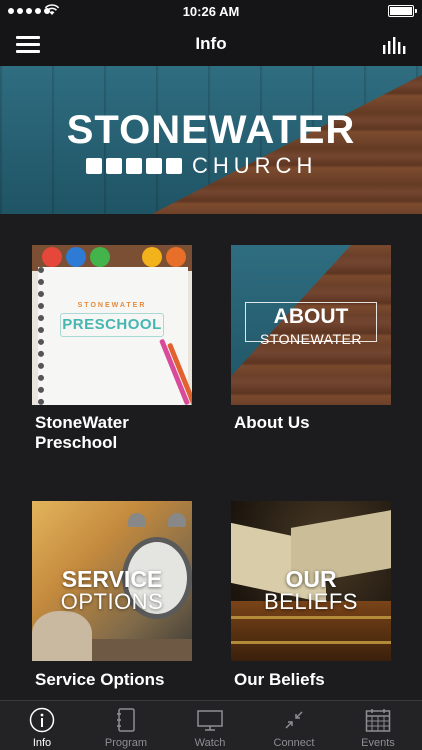 Image resolution: width=422 pixels, height=750 pixels. I want to click on tile-beliefs-label: Our Beliefs, so click(324, 680).